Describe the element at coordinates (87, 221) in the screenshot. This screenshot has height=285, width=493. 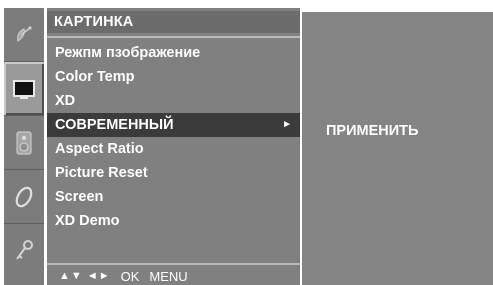
I see `menu-item-label: XD Demo` at that location.